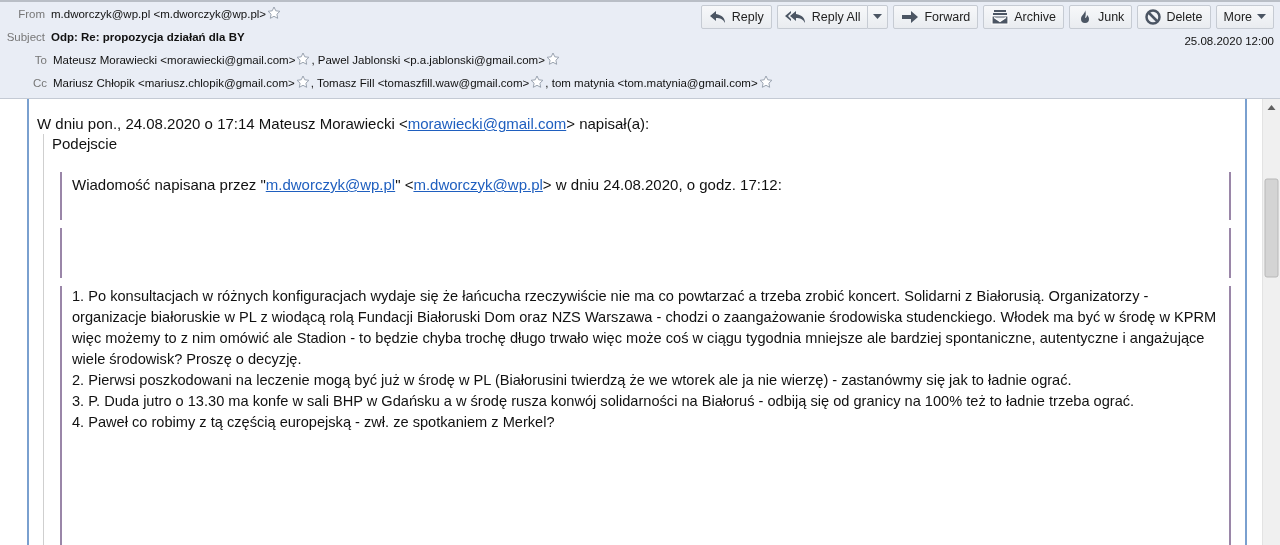 The width and height of the screenshot is (1280, 545). Describe the element at coordinates (174, 82) in the screenshot. I see `address-text: Mariusz Chłopik <mariusz.chlopik@gmail.com>` at that location.